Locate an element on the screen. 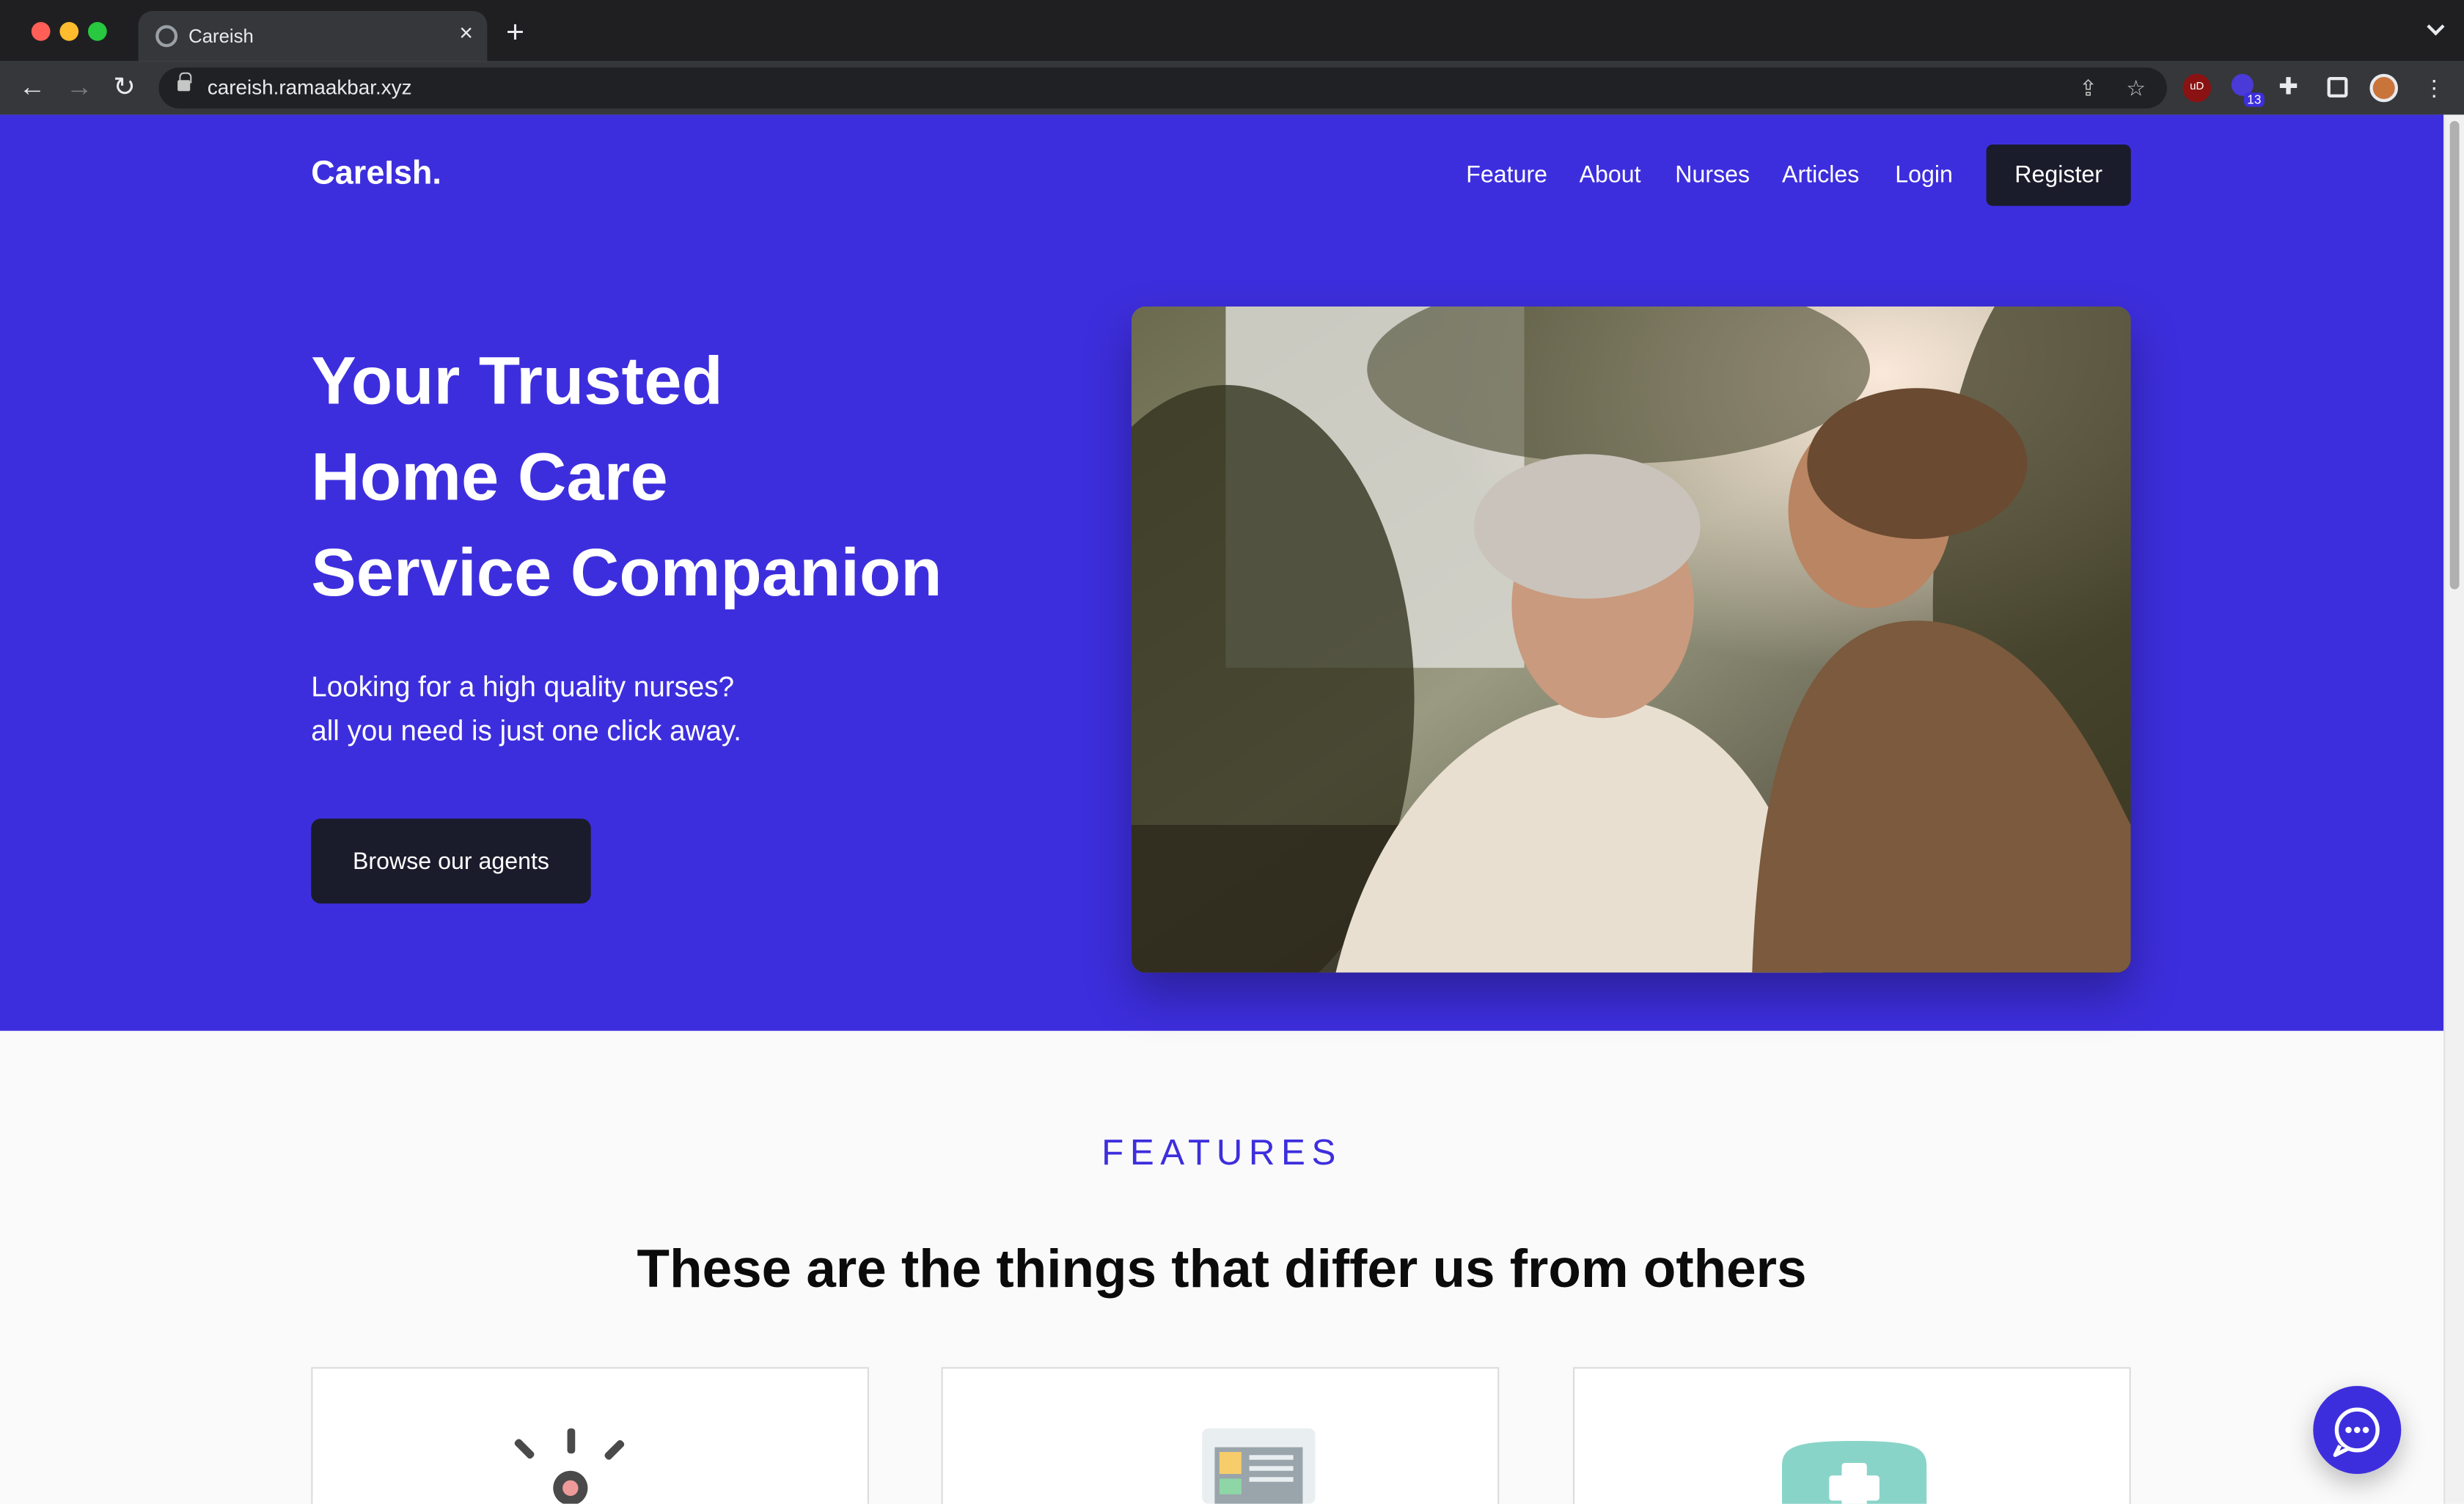 This screenshot has width=2464, height=1504. close-tab-icon: × is located at coordinates (466, 35).